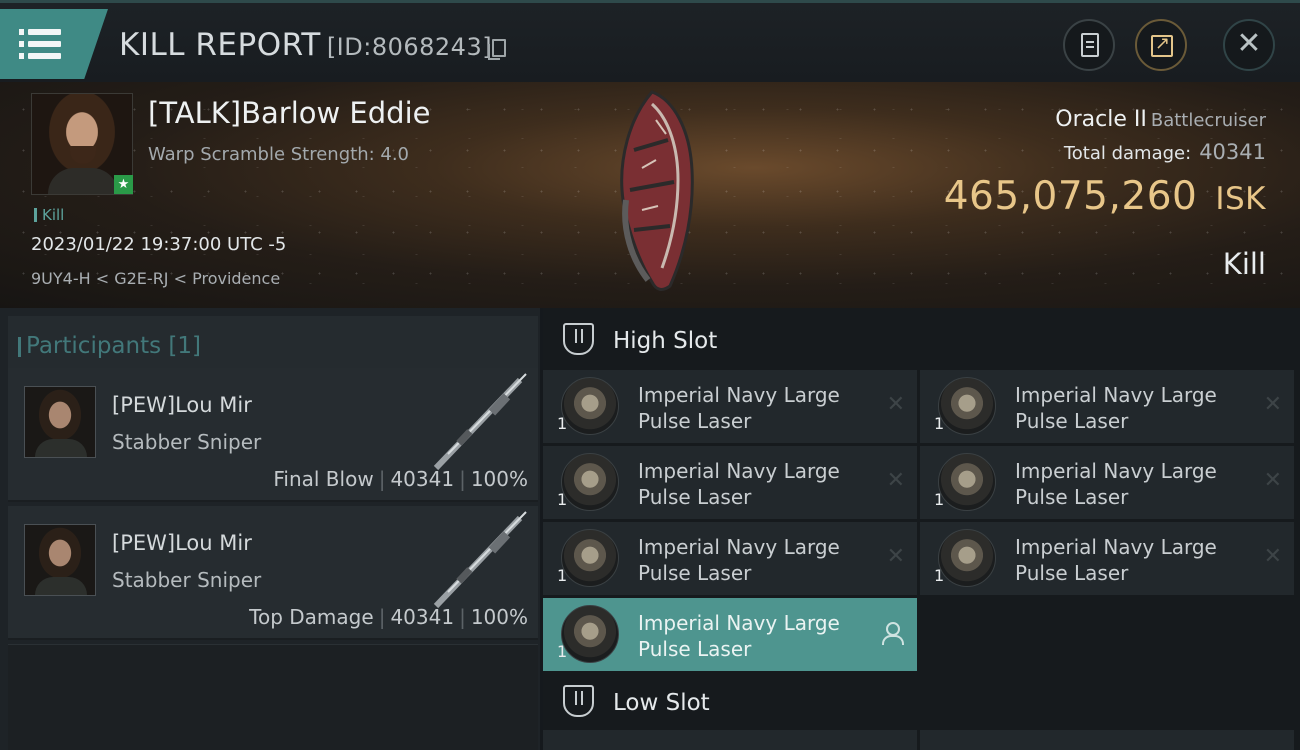 Image resolution: width=1300 pixels, height=750 pixels. What do you see at coordinates (661, 703) in the screenshot?
I see `low-slot-title: Low Slot` at bounding box center [661, 703].